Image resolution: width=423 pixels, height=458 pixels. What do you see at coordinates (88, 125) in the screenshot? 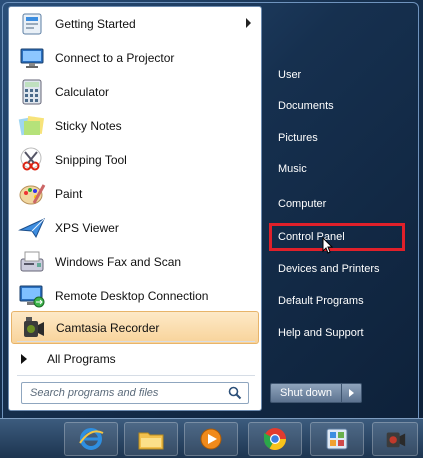
I see `program-label: Sticky Notes` at bounding box center [88, 125].